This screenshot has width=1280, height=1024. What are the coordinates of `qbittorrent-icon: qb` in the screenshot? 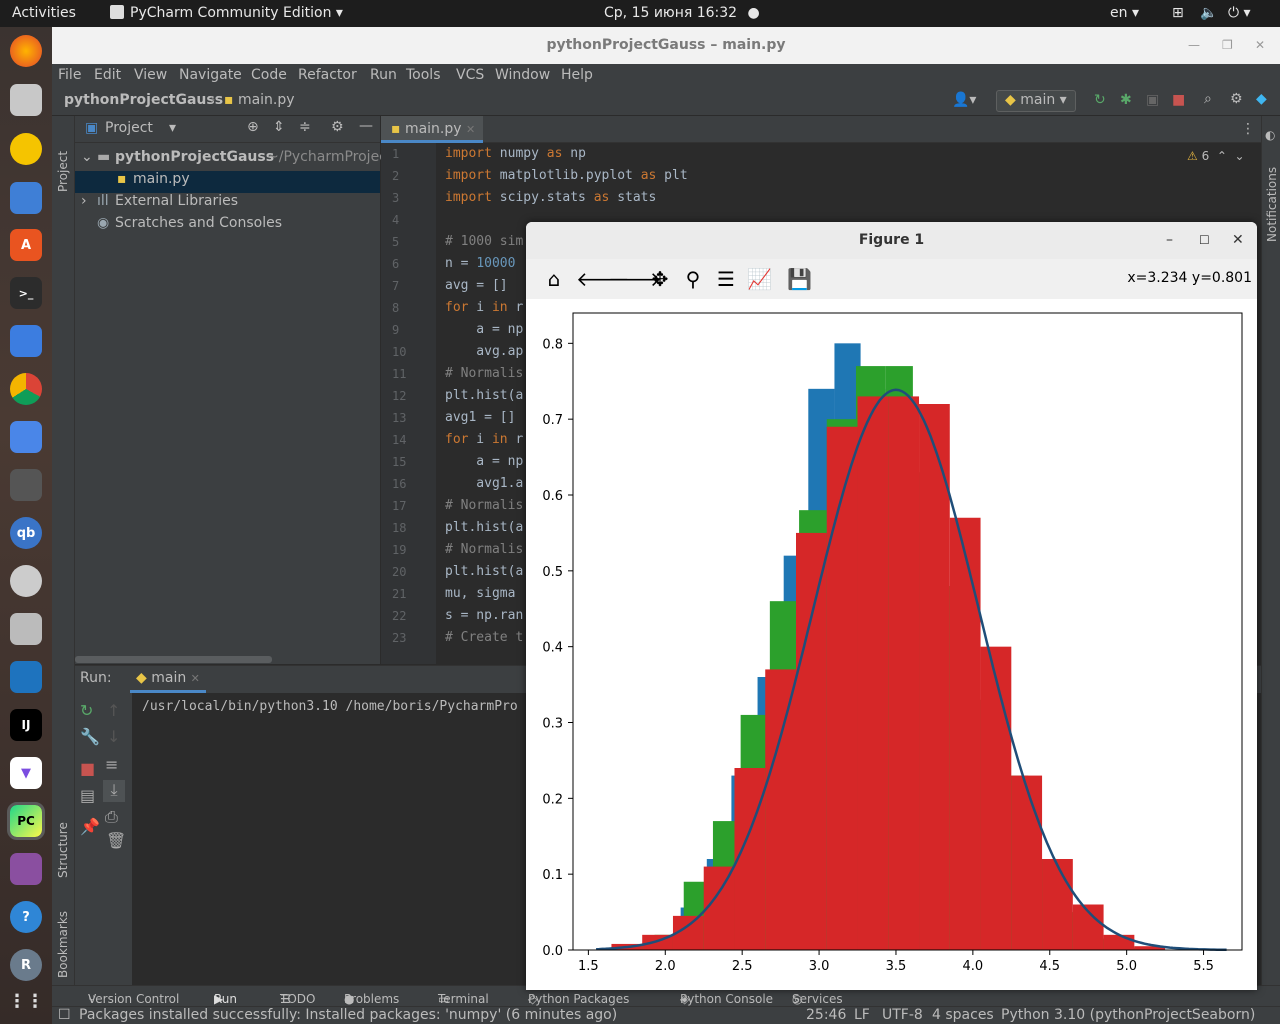 It's located at (26, 533).